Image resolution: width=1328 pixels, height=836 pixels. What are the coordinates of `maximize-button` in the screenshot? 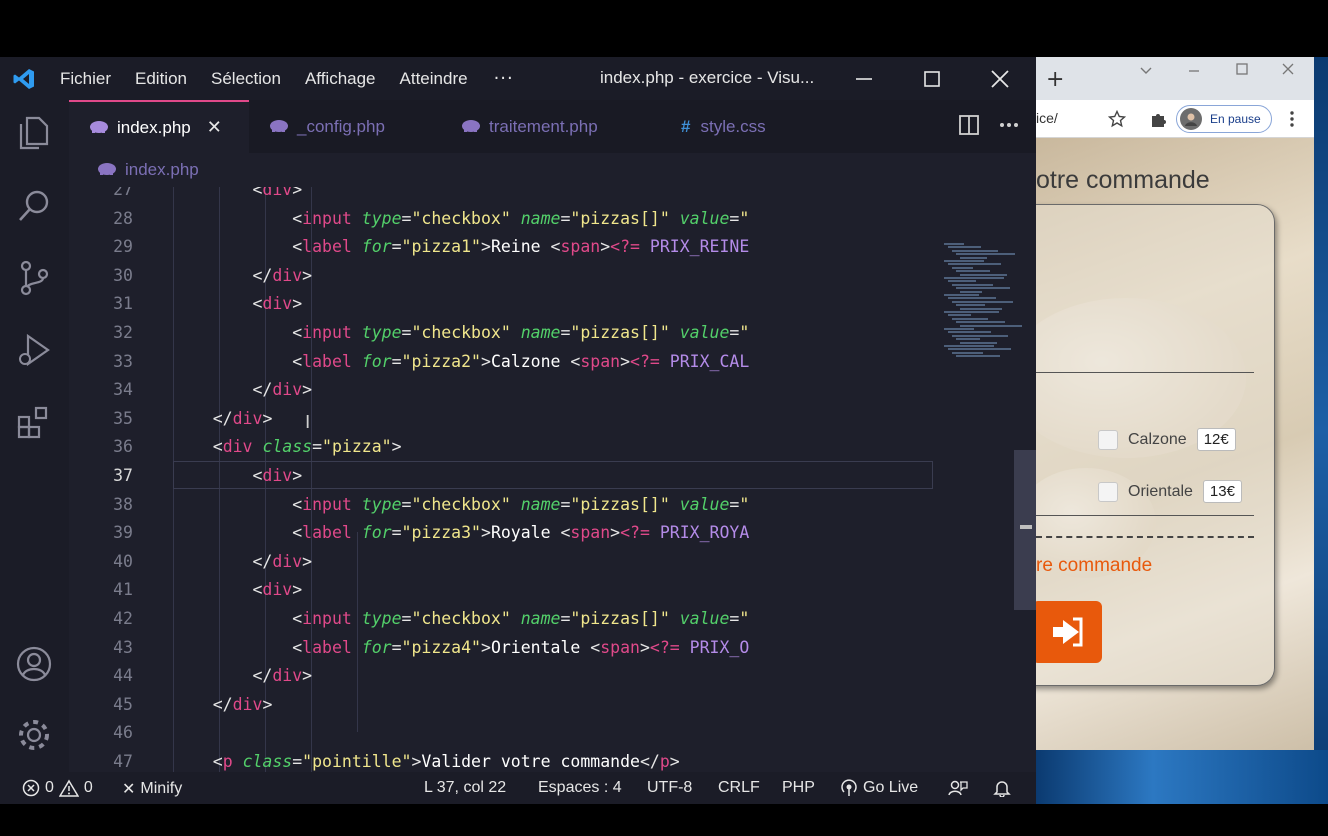 It's located at (932, 78).